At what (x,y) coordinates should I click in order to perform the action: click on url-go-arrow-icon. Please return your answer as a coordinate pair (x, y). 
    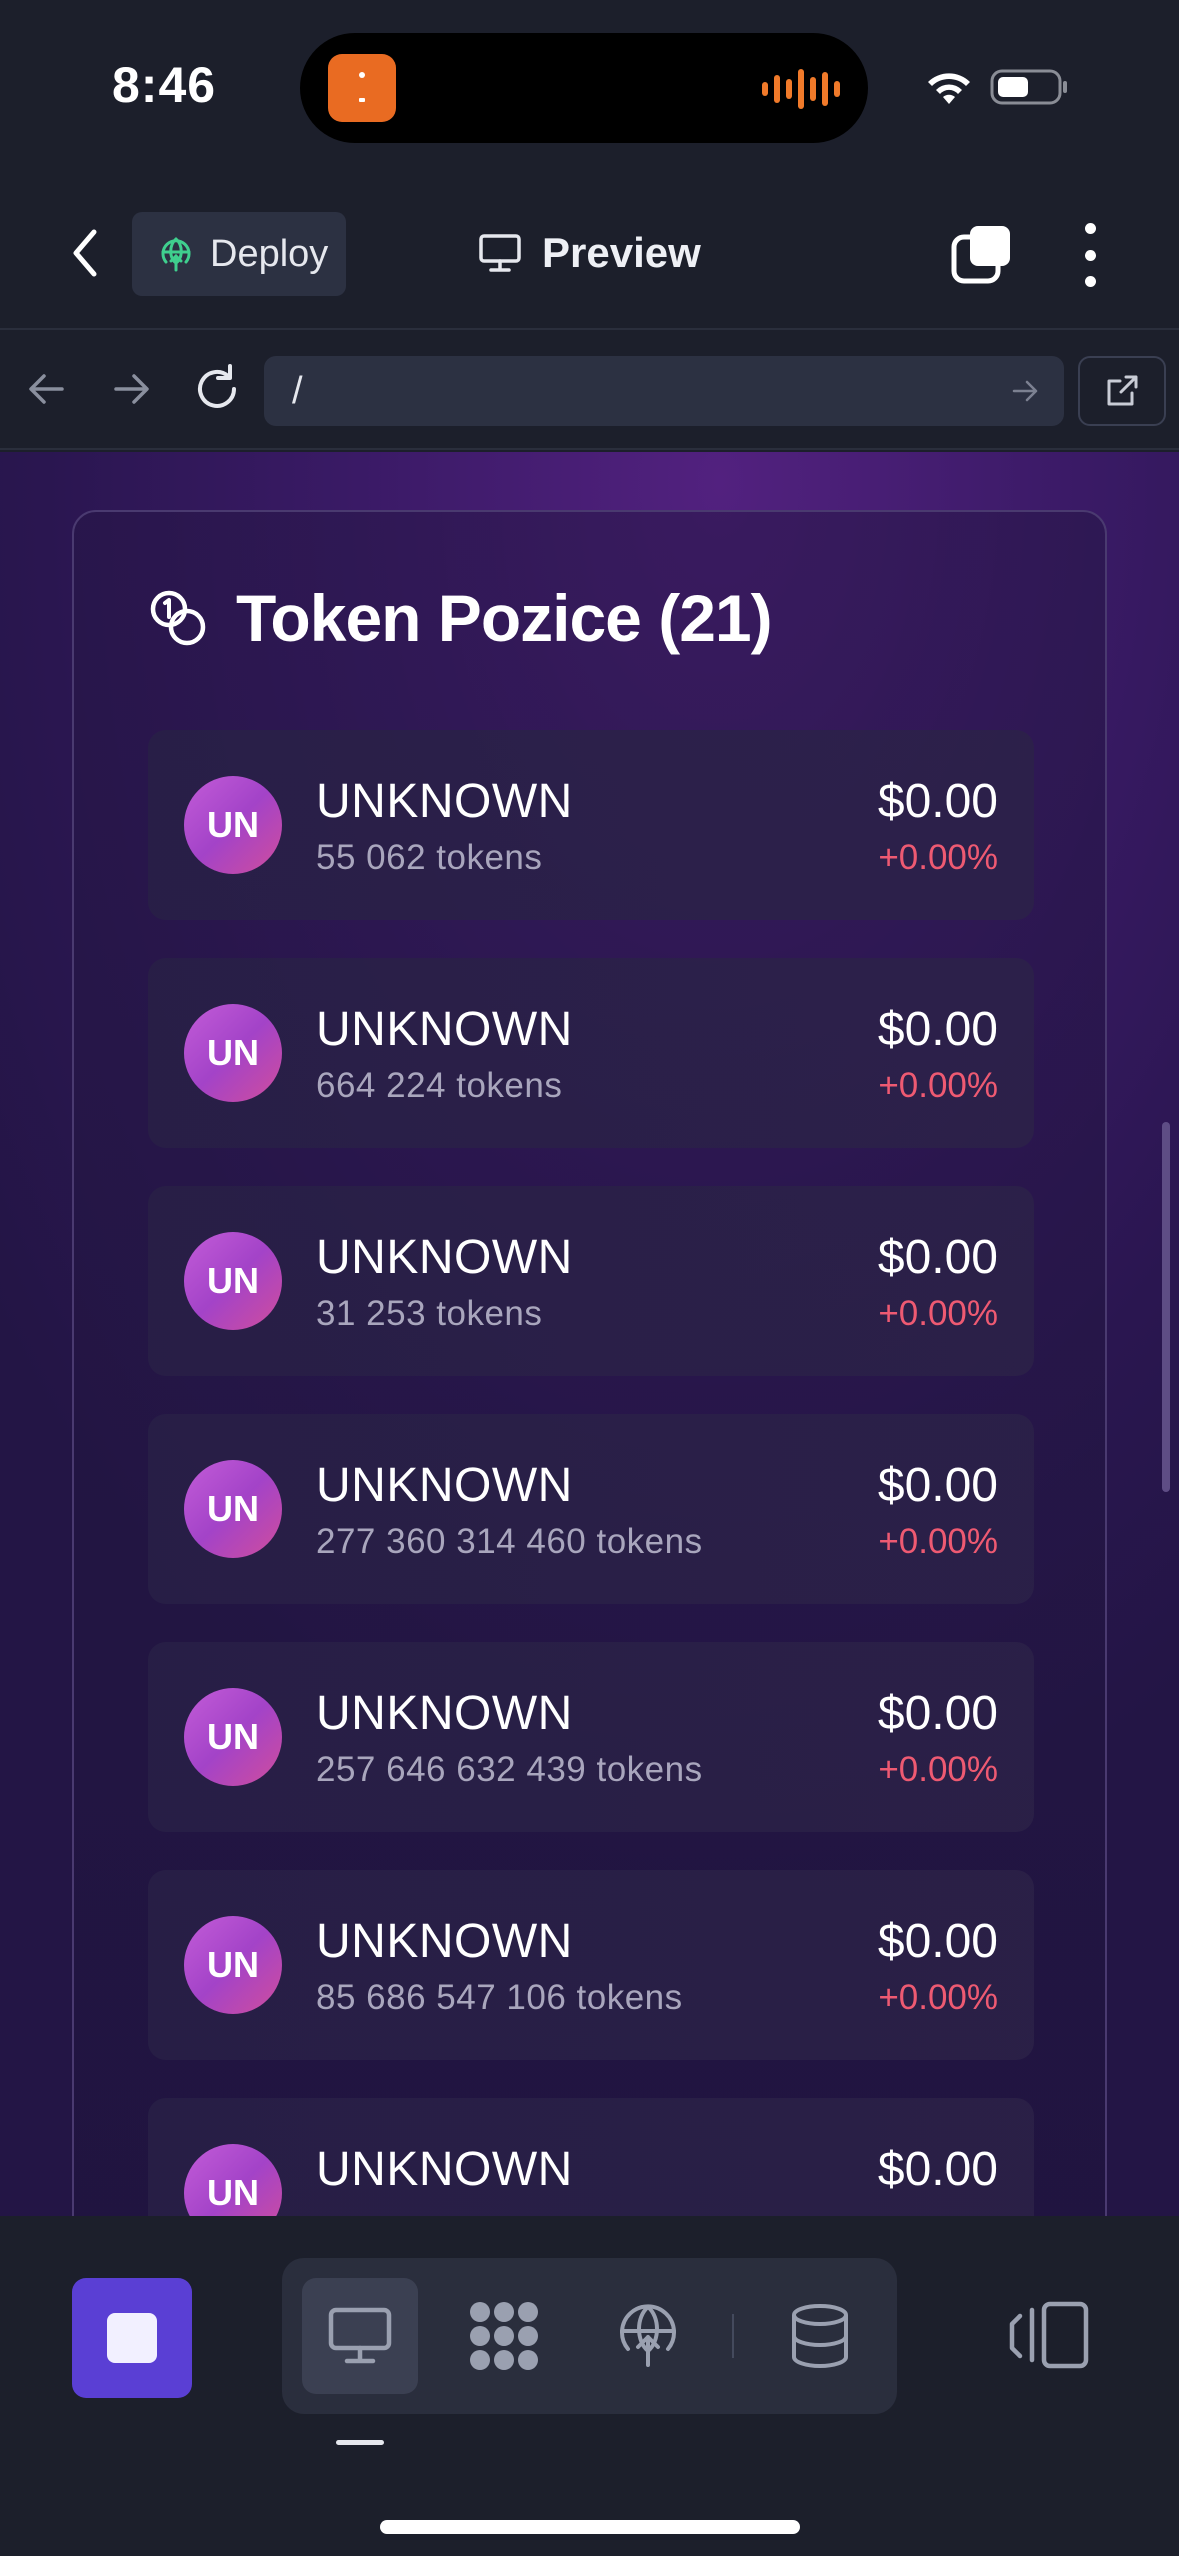
    Looking at the image, I should click on (1025, 391).